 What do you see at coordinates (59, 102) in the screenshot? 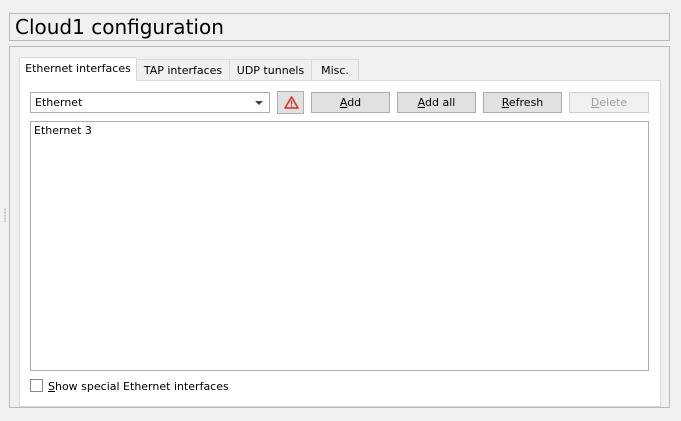
I see `combo-selected-value: Ethernet` at bounding box center [59, 102].